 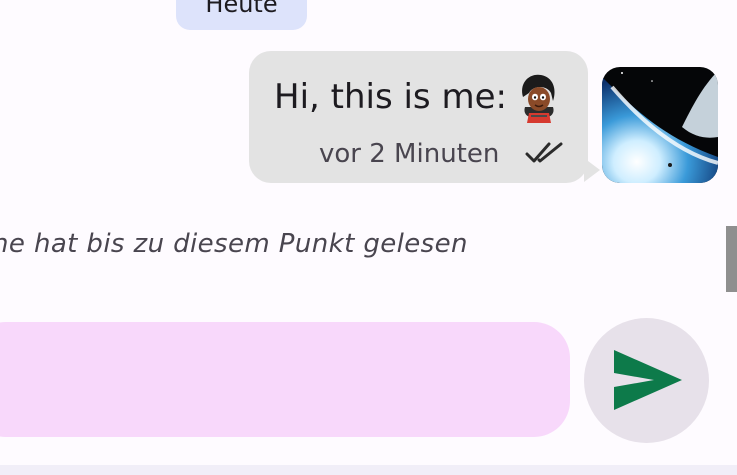 I want to click on message-text: Hi, this is me:, so click(x=390, y=97).